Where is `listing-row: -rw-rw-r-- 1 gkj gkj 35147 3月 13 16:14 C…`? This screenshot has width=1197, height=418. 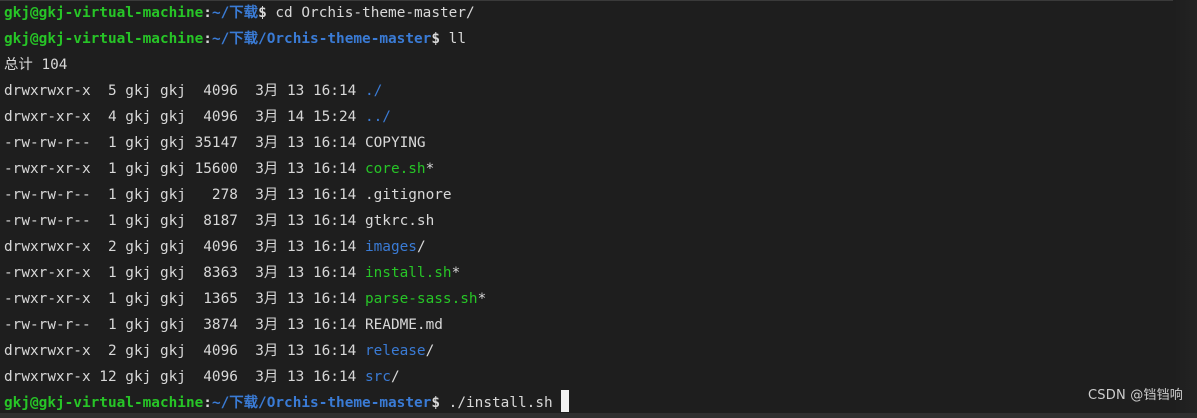 listing-row: -rw-rw-r-- 1 gkj gkj 35147 3月 13 16:14 C… is located at coordinates (600, 143).